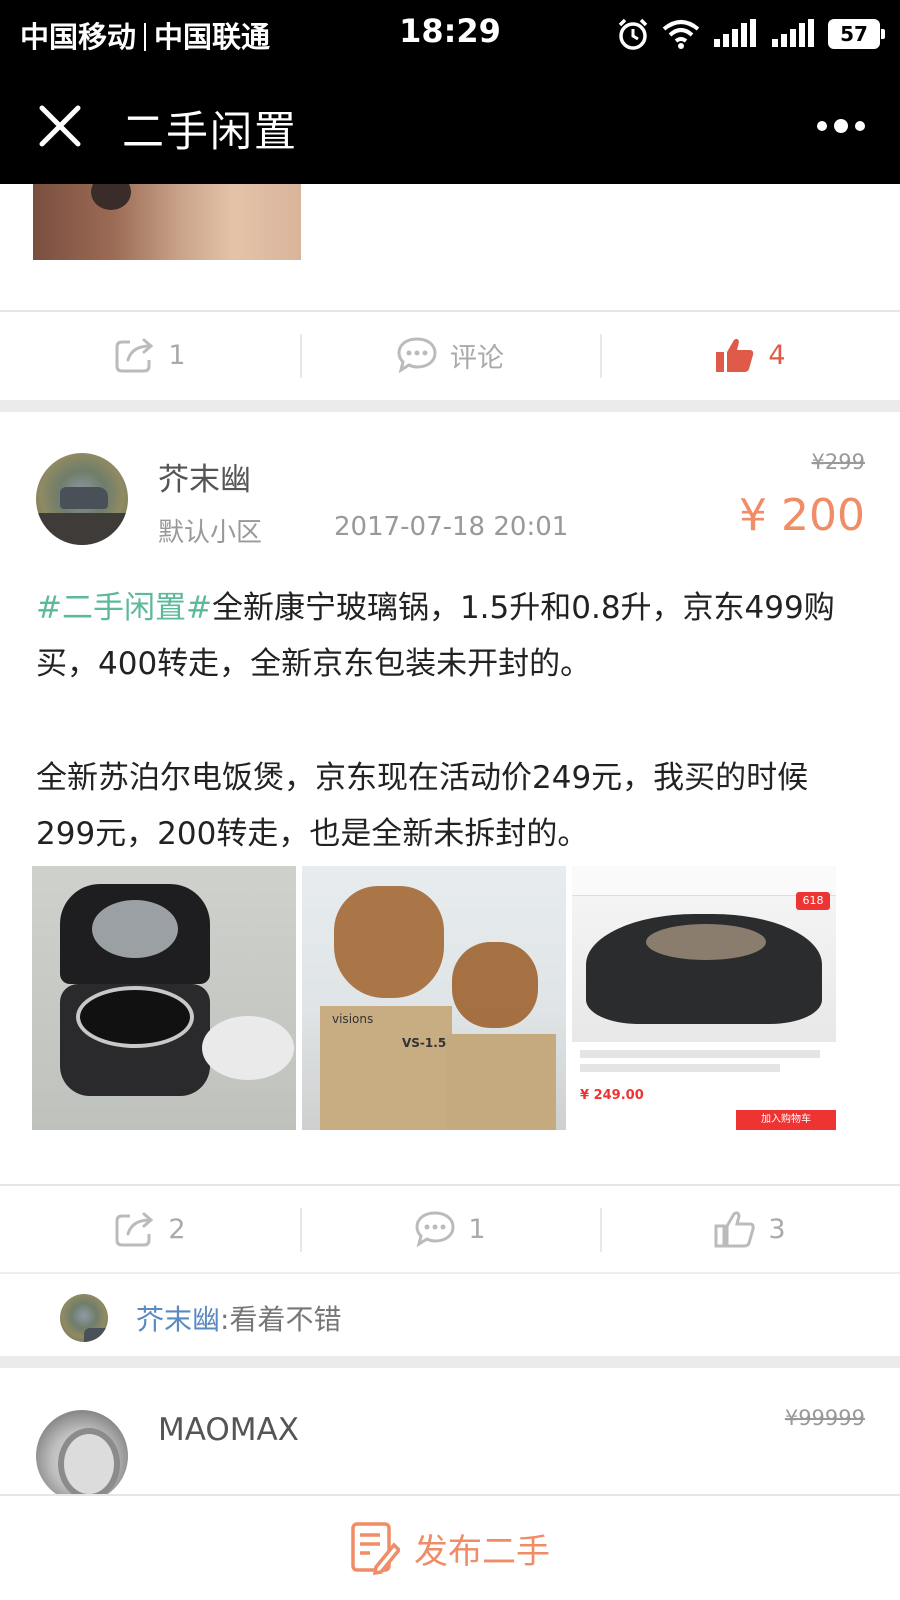  I want to click on comment-item: 芥末幽:看着不错, so click(450, 1315).